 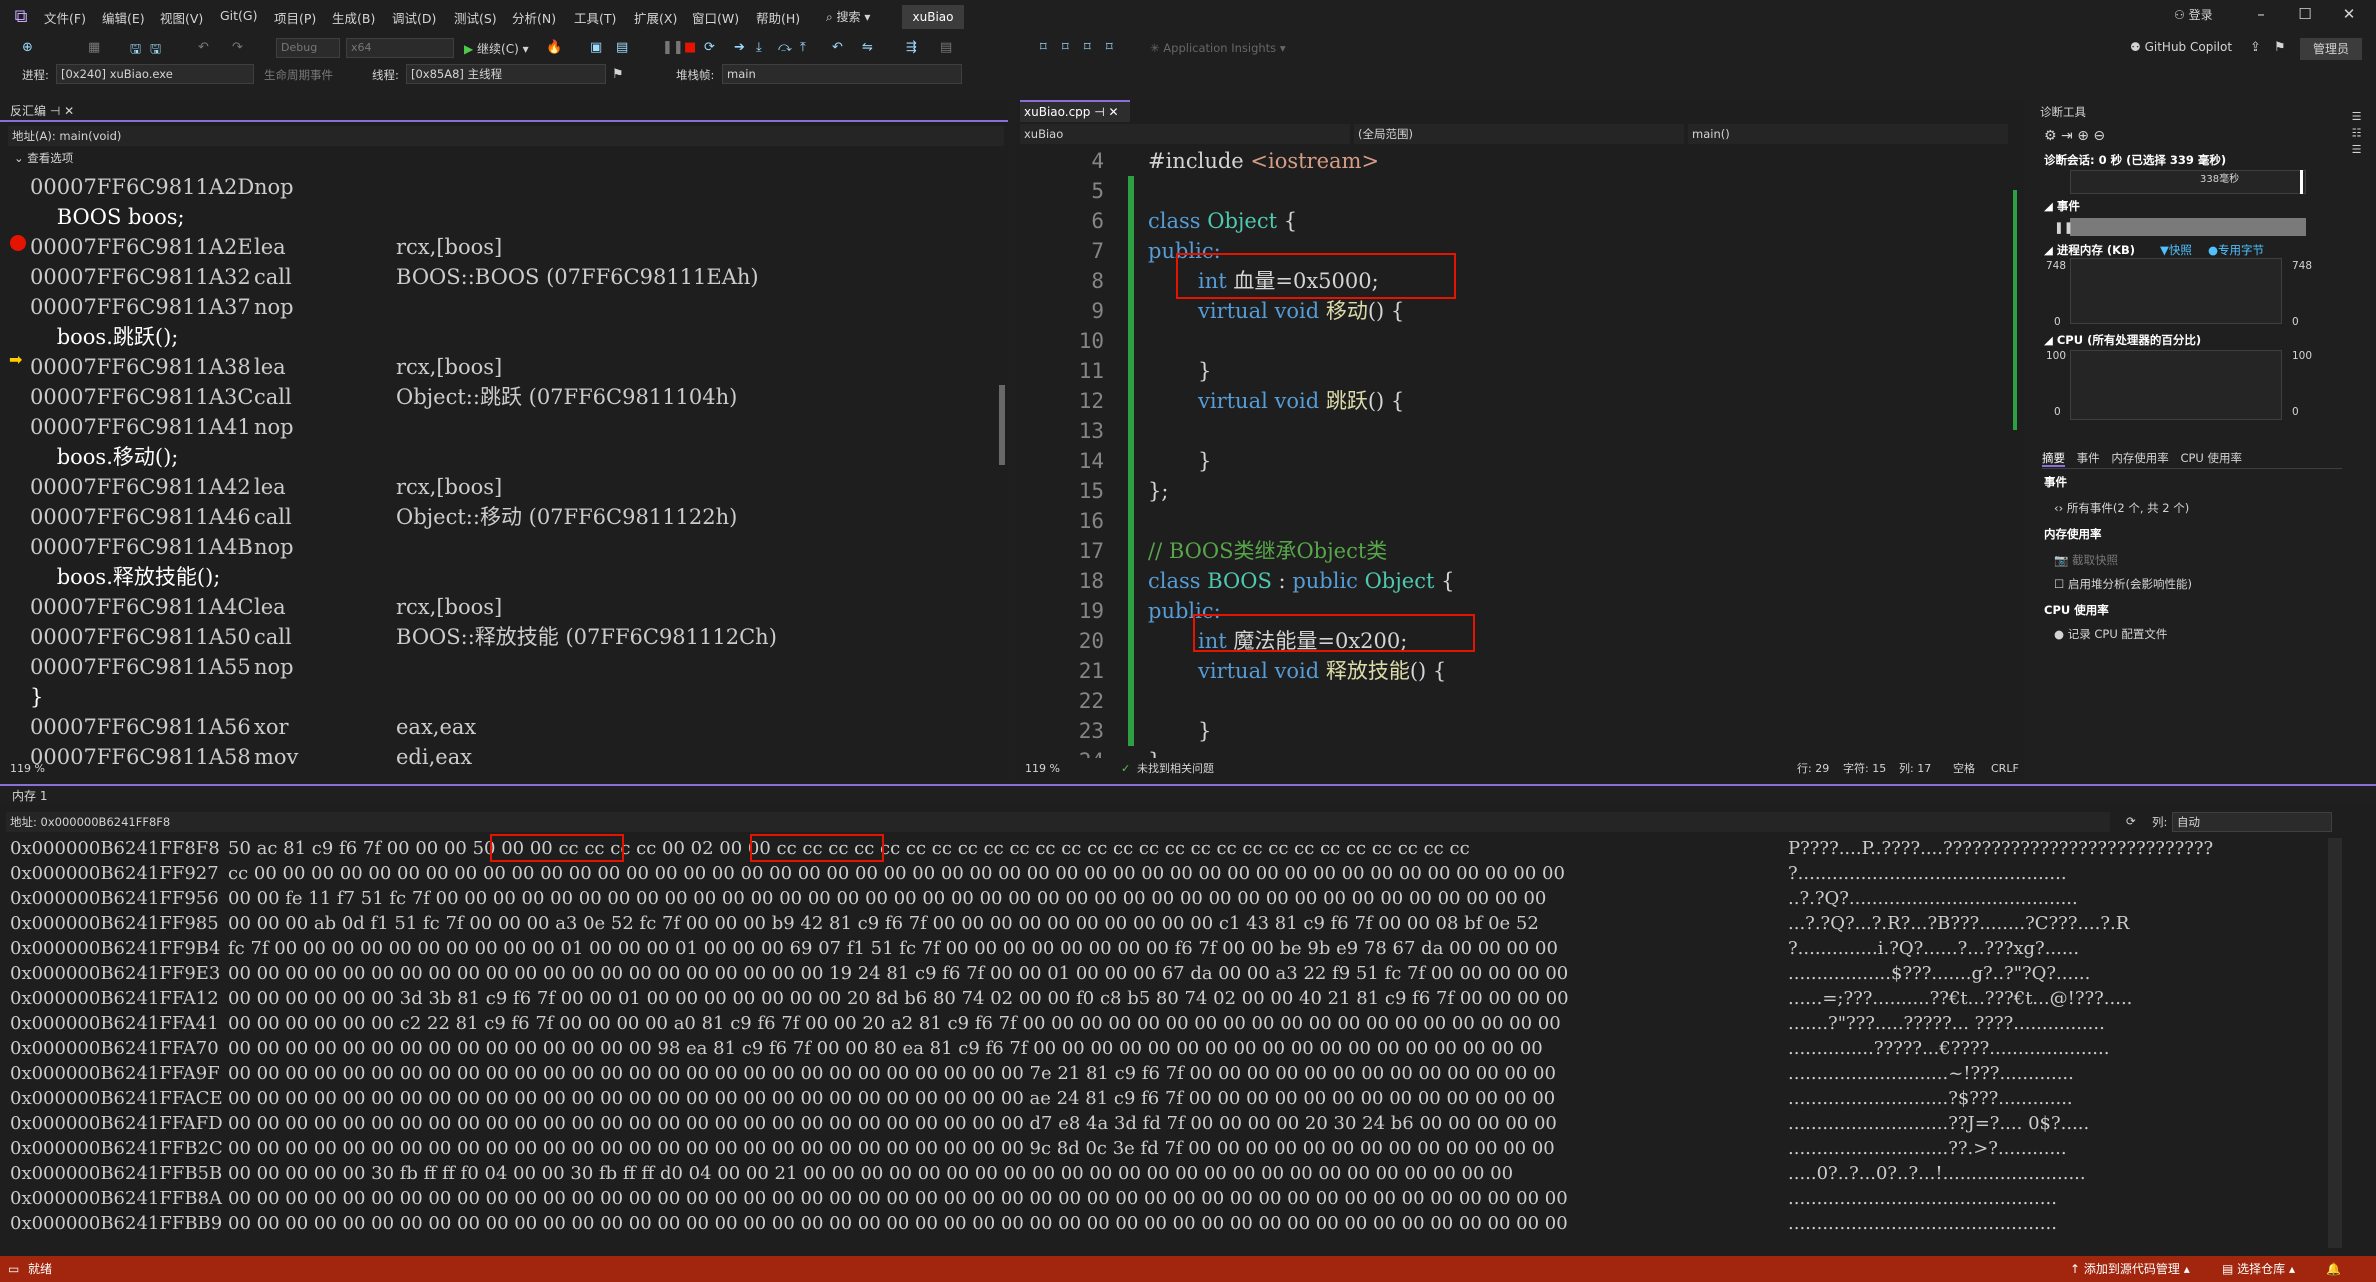 What do you see at coordinates (2181, 47) in the screenshot?
I see `github-copilot-button: ⚉ GitHub Copilot` at bounding box center [2181, 47].